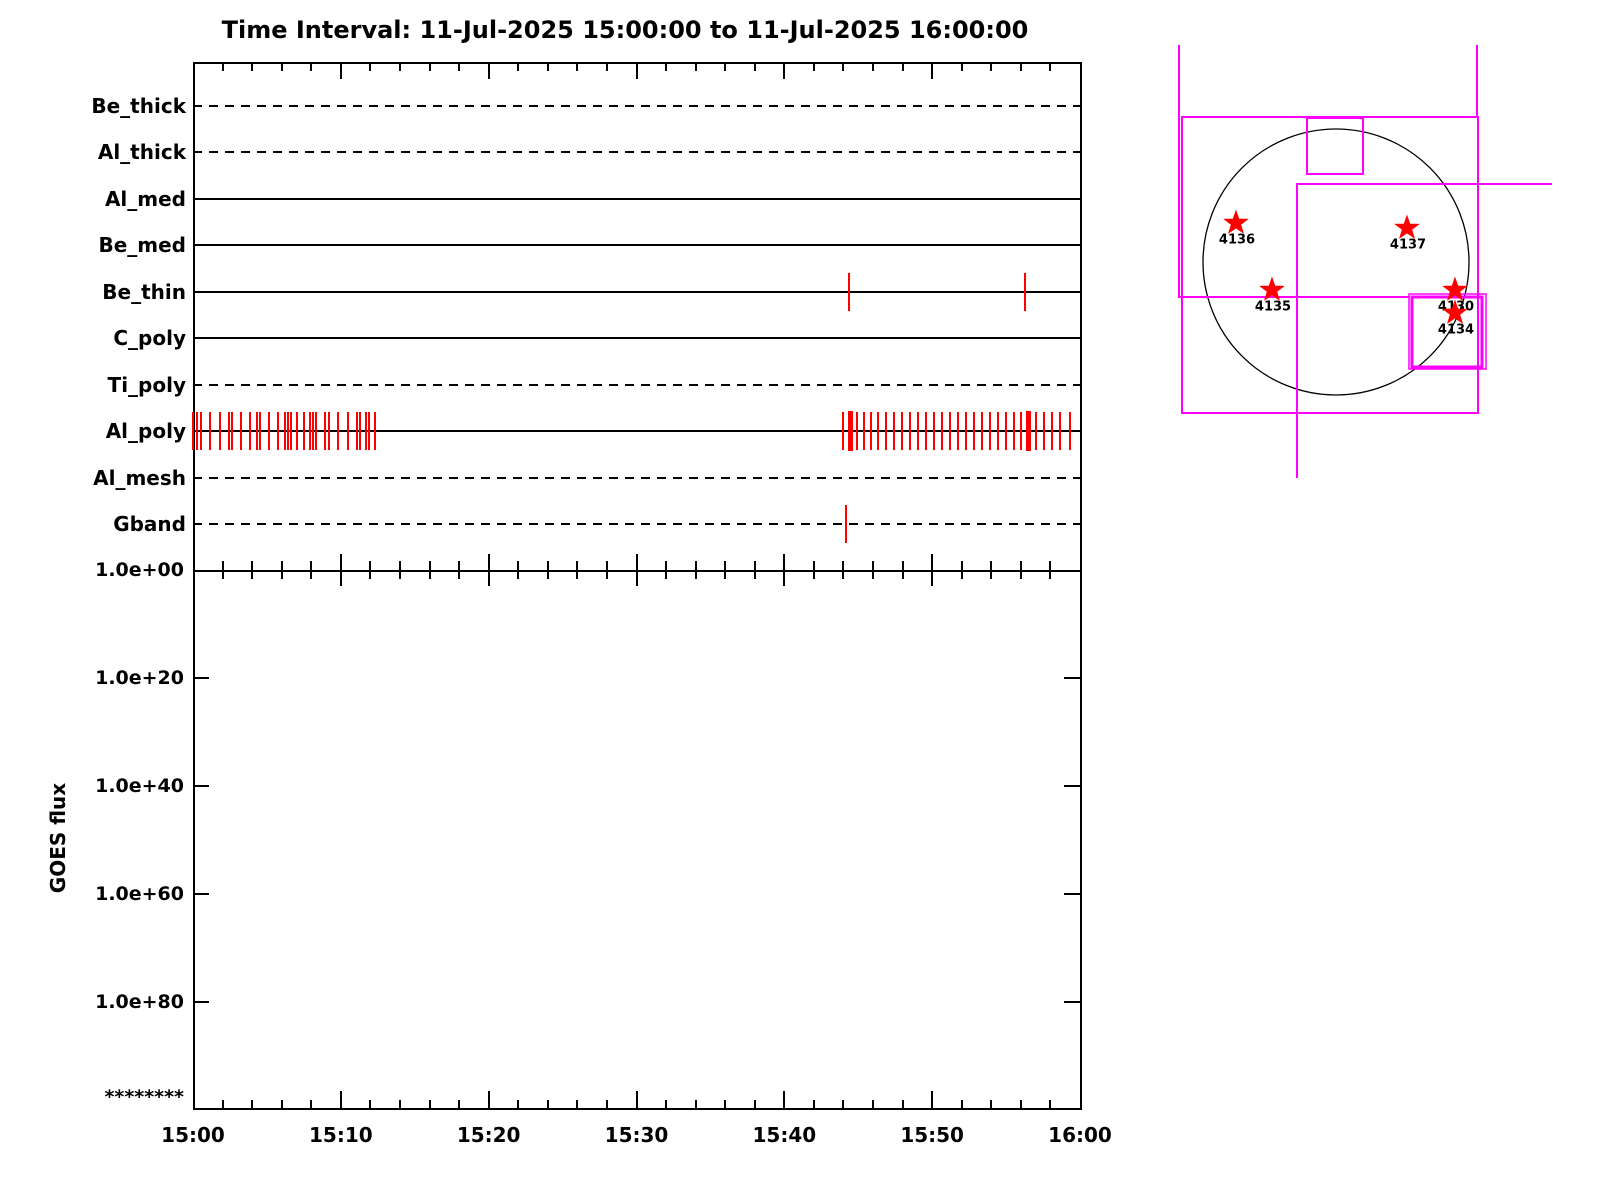 The height and width of the screenshot is (1200, 1600). Describe the element at coordinates (846, 523) in the screenshot. I see `exposure-tick-Gband` at that location.